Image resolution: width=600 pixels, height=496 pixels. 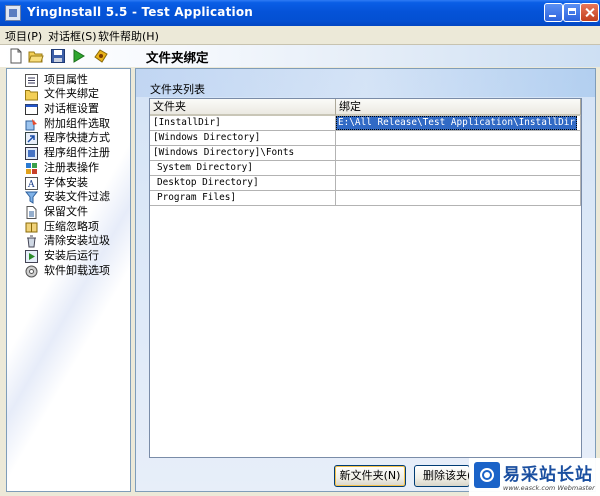 I want to click on sidebar-item-run-after-install: 安装后运行, so click(x=77, y=256).